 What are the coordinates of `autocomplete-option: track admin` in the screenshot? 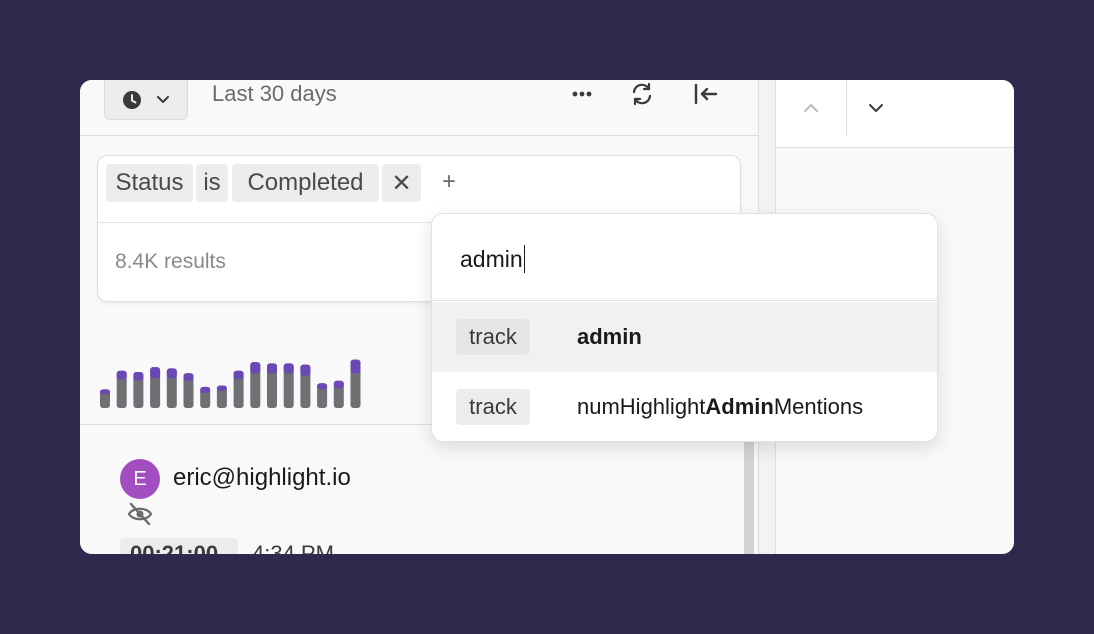 It's located at (684, 337).